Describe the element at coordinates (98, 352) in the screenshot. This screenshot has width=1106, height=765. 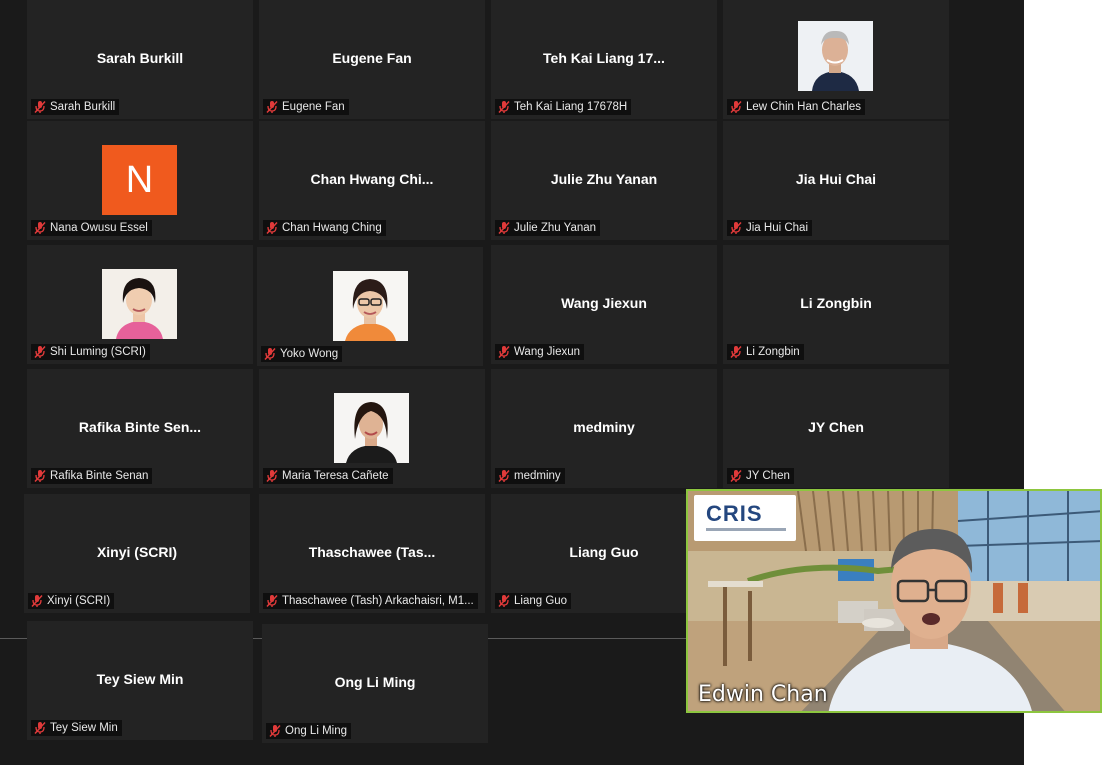
I see `participant-label-text: Shi Luming (SCRI)` at that location.